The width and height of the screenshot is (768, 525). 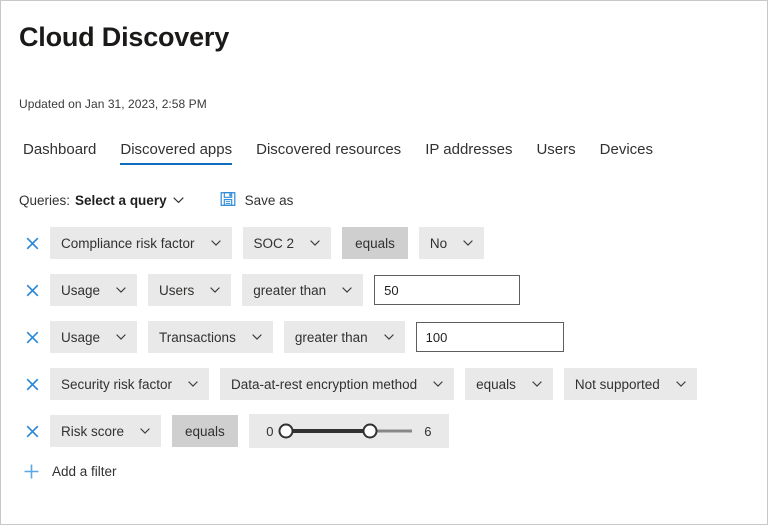 What do you see at coordinates (496, 384) in the screenshot?
I see `dropdown-label: equals` at bounding box center [496, 384].